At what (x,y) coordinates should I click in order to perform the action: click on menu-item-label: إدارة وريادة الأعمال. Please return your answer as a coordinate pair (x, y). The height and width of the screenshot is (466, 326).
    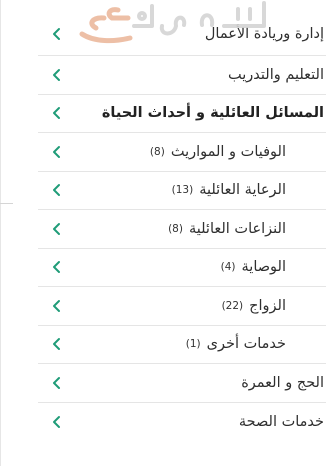
    Looking at the image, I should click on (264, 33).